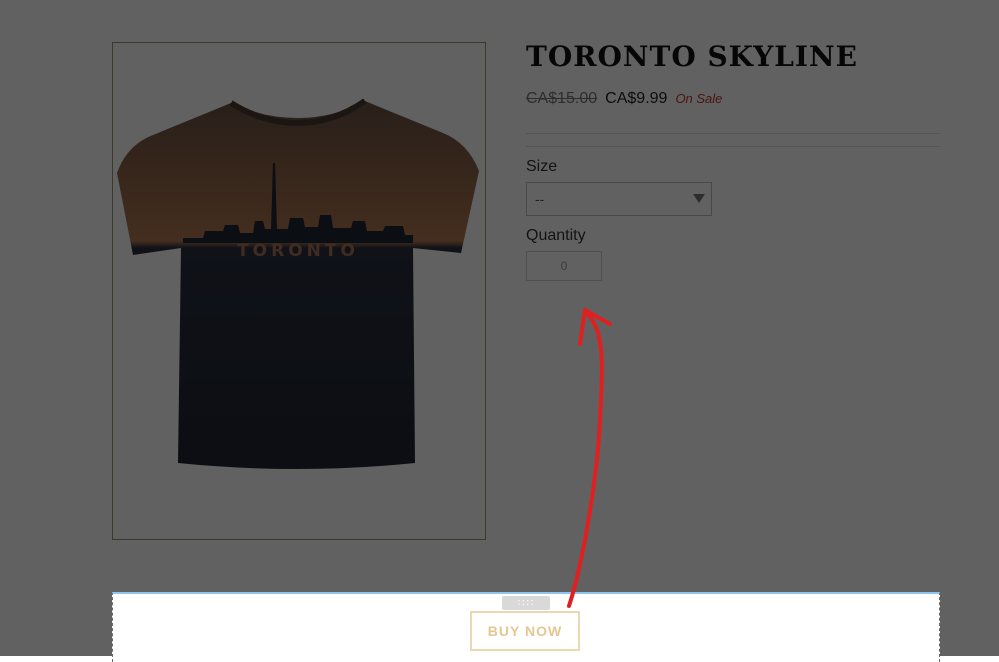 This screenshot has width=999, height=662. I want to click on price-row: CA$15.00 CA$9.99 On Sale, so click(624, 99).